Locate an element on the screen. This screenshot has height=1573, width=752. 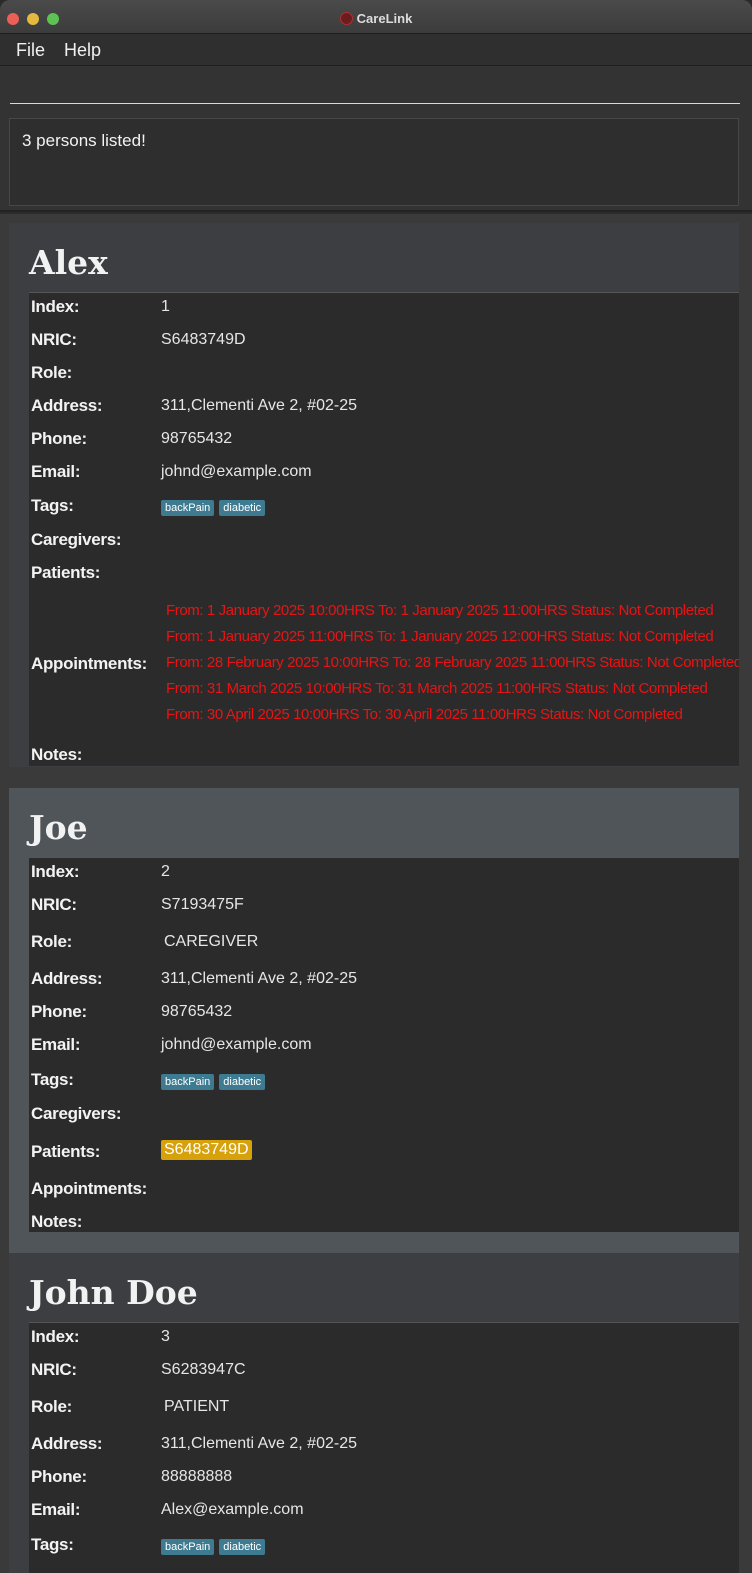
command-input is located at coordinates (375, 89).